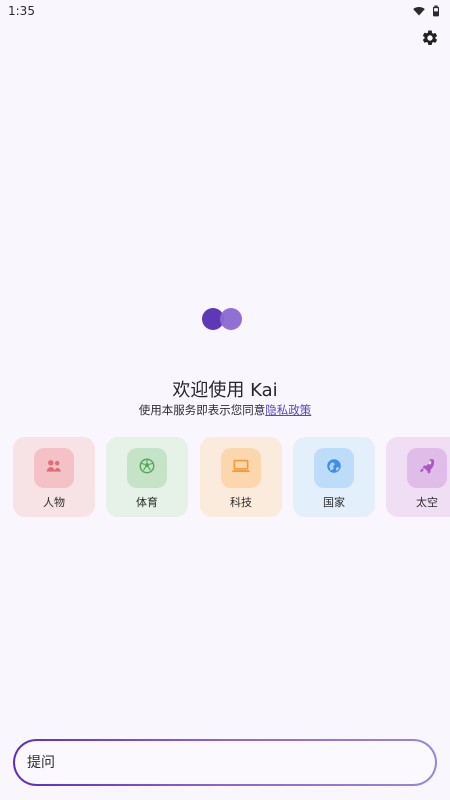 This screenshot has height=800, width=450. What do you see at coordinates (241, 502) in the screenshot?
I see `category-label-tech: 科技` at bounding box center [241, 502].